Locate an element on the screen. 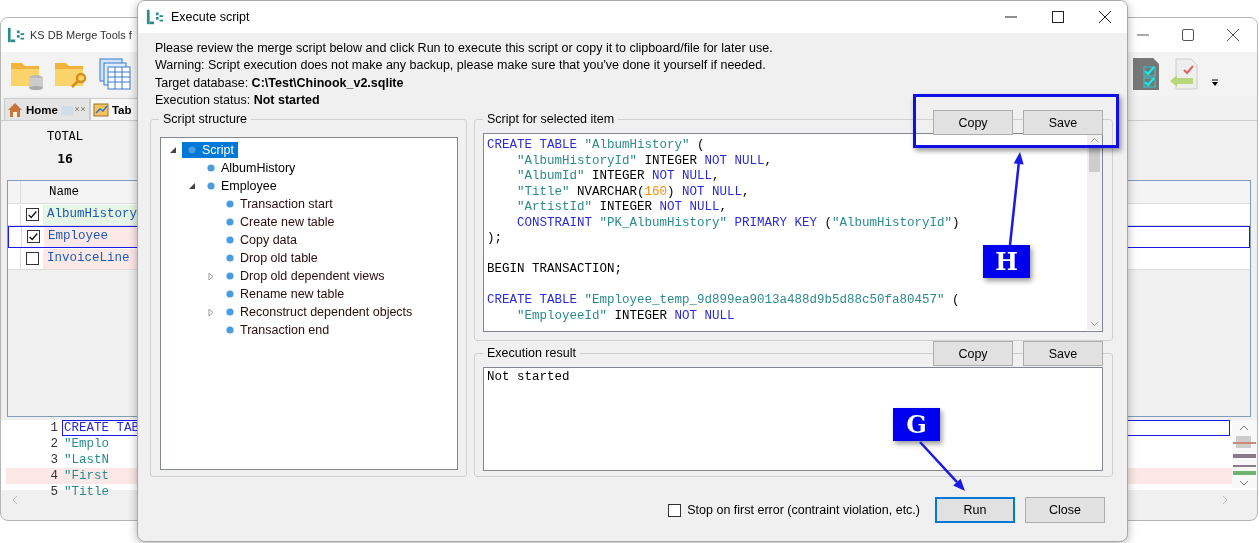  window-title: KS DB Merge Tools f is located at coordinates (81, 35).